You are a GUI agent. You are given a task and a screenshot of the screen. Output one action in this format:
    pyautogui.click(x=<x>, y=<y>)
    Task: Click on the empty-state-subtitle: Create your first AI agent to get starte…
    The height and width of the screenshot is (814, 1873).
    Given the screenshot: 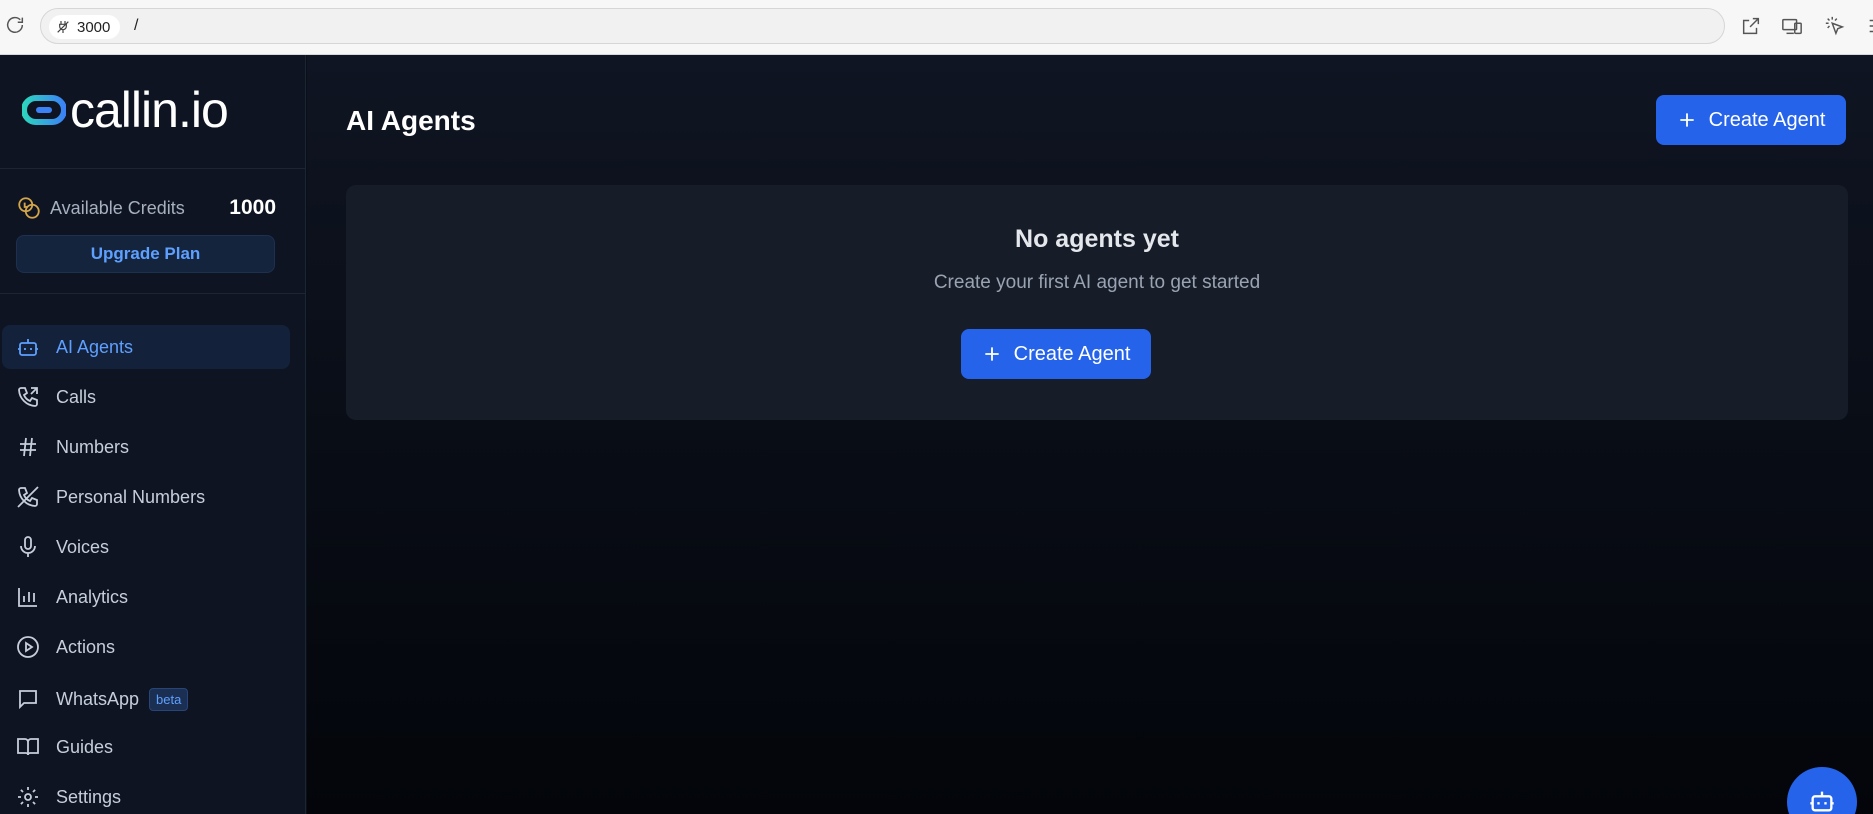 What is the action you would take?
    pyautogui.click(x=1097, y=282)
    